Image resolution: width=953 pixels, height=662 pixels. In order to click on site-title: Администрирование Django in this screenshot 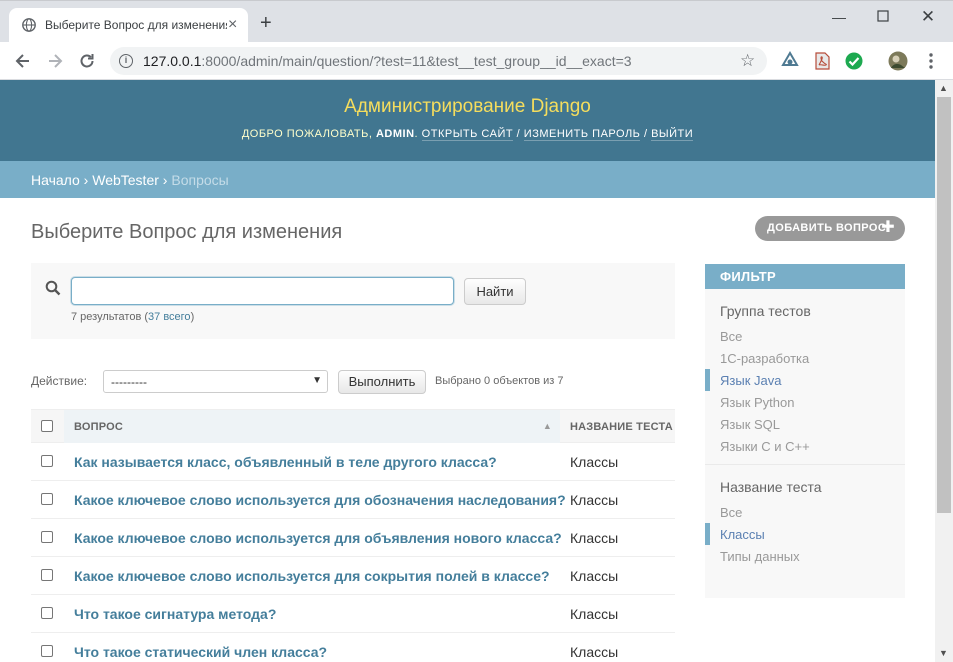, I will do `click(467, 99)`.